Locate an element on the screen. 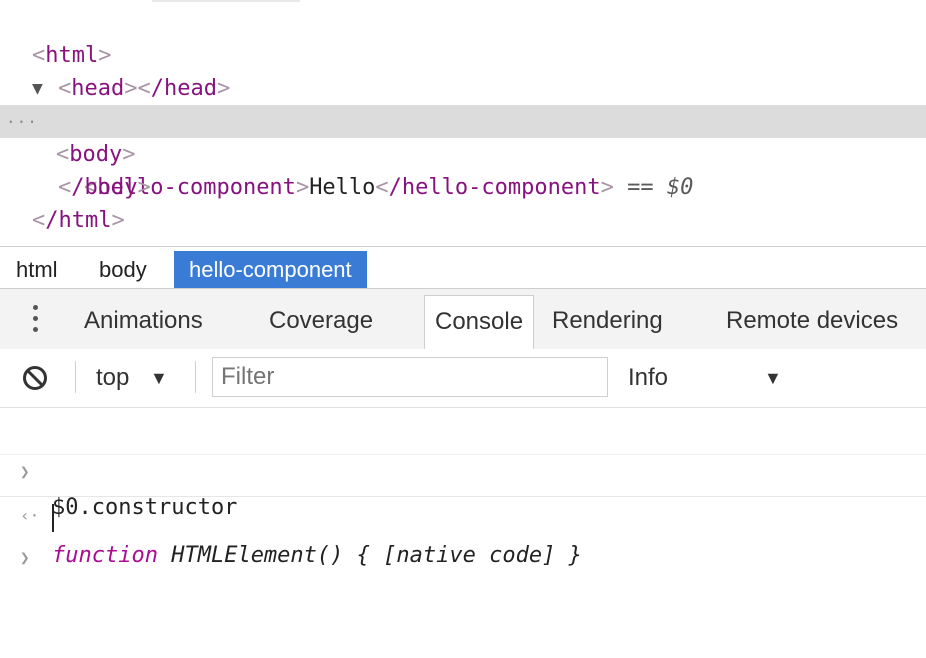  clear-console-icon is located at coordinates (35, 378).